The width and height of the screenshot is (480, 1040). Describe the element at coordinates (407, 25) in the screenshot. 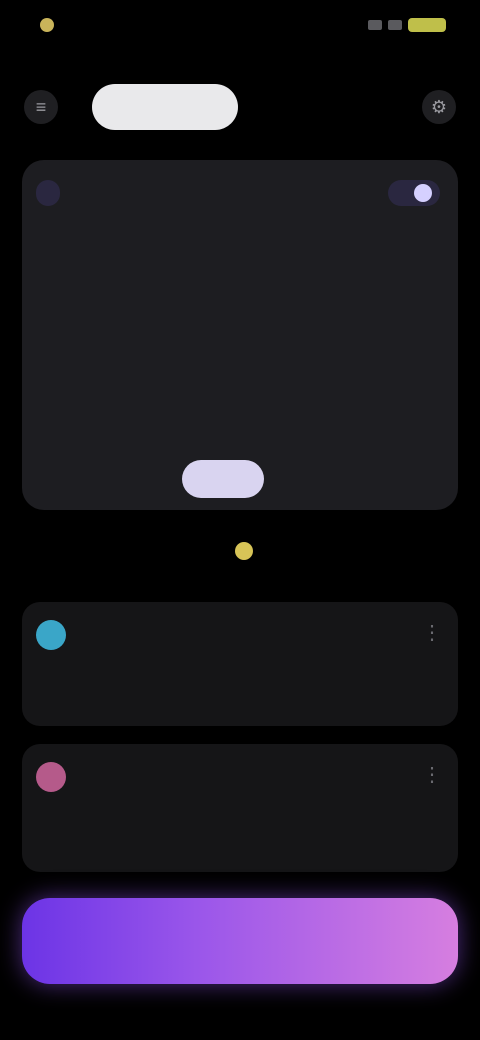

I see `status-icons` at that location.